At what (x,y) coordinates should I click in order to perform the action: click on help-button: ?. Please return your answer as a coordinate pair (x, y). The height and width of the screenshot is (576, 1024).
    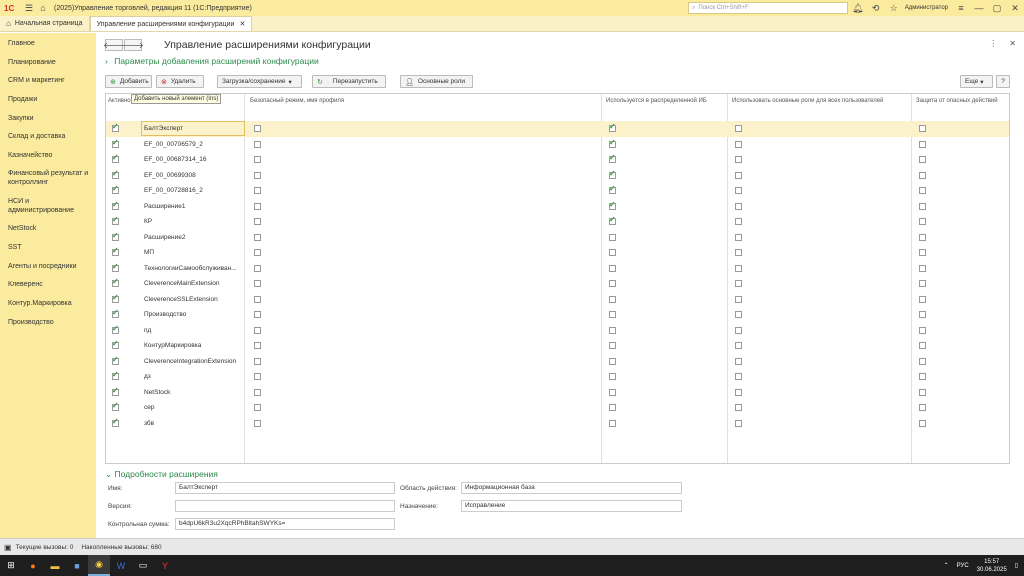
    Looking at the image, I should click on (1003, 81).